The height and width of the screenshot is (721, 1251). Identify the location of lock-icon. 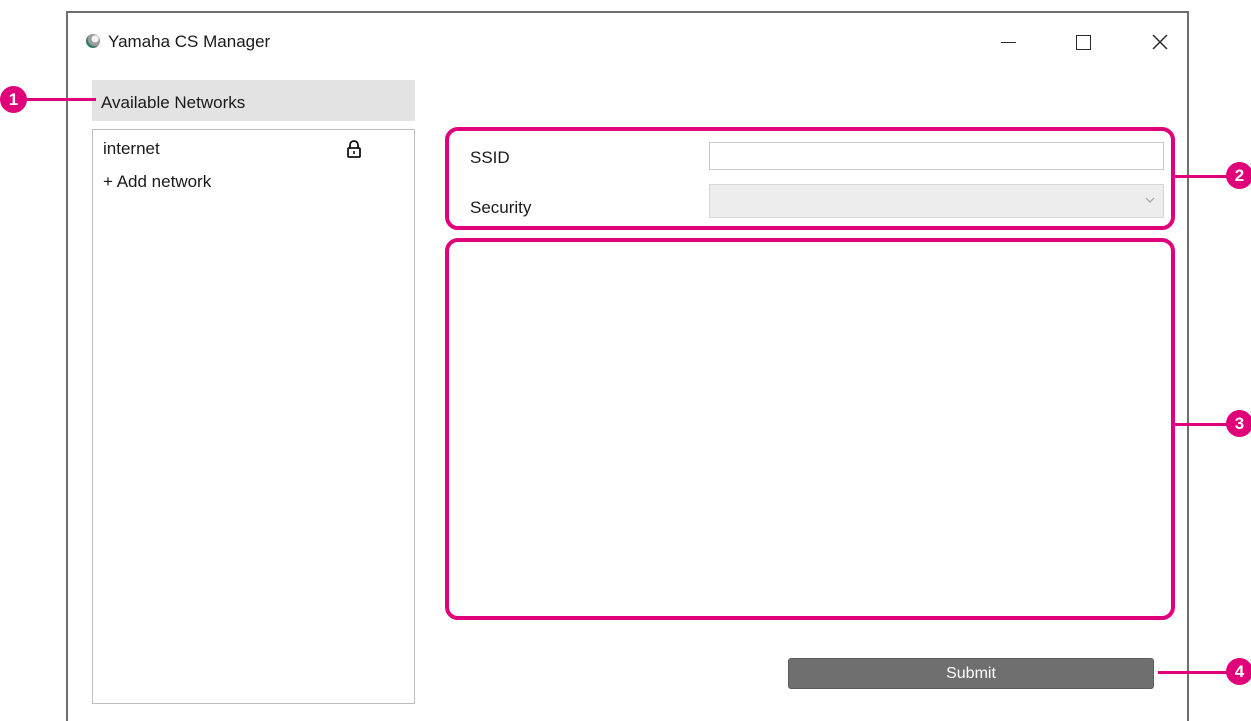
(354, 151).